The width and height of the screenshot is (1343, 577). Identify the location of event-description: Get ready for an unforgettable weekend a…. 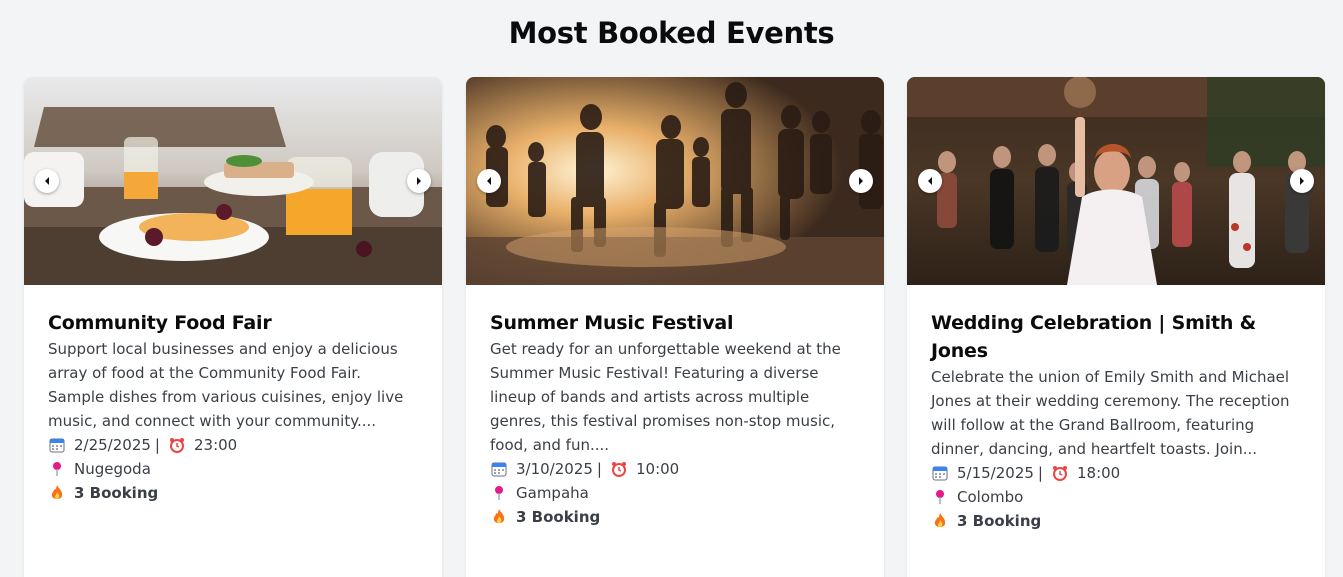
(665, 397).